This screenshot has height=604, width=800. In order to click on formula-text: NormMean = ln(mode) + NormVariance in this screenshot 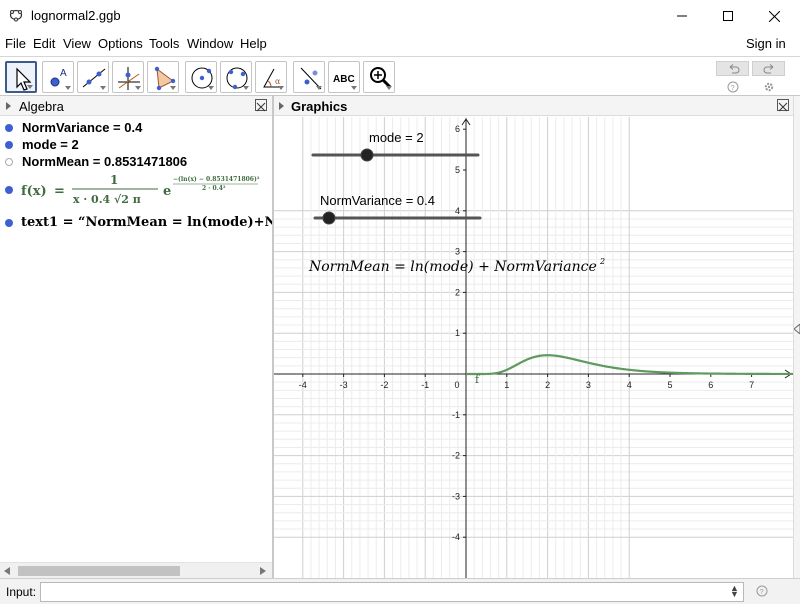, I will do `click(452, 267)`.